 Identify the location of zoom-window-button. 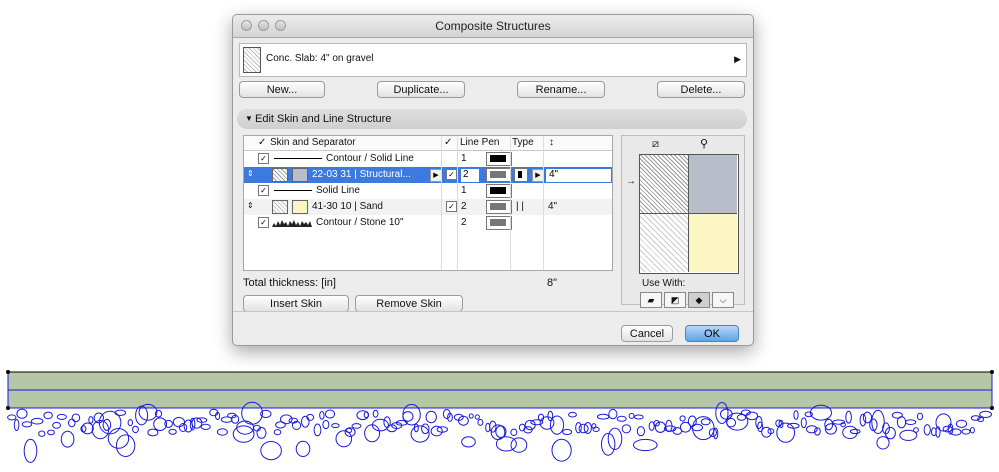
(280, 25).